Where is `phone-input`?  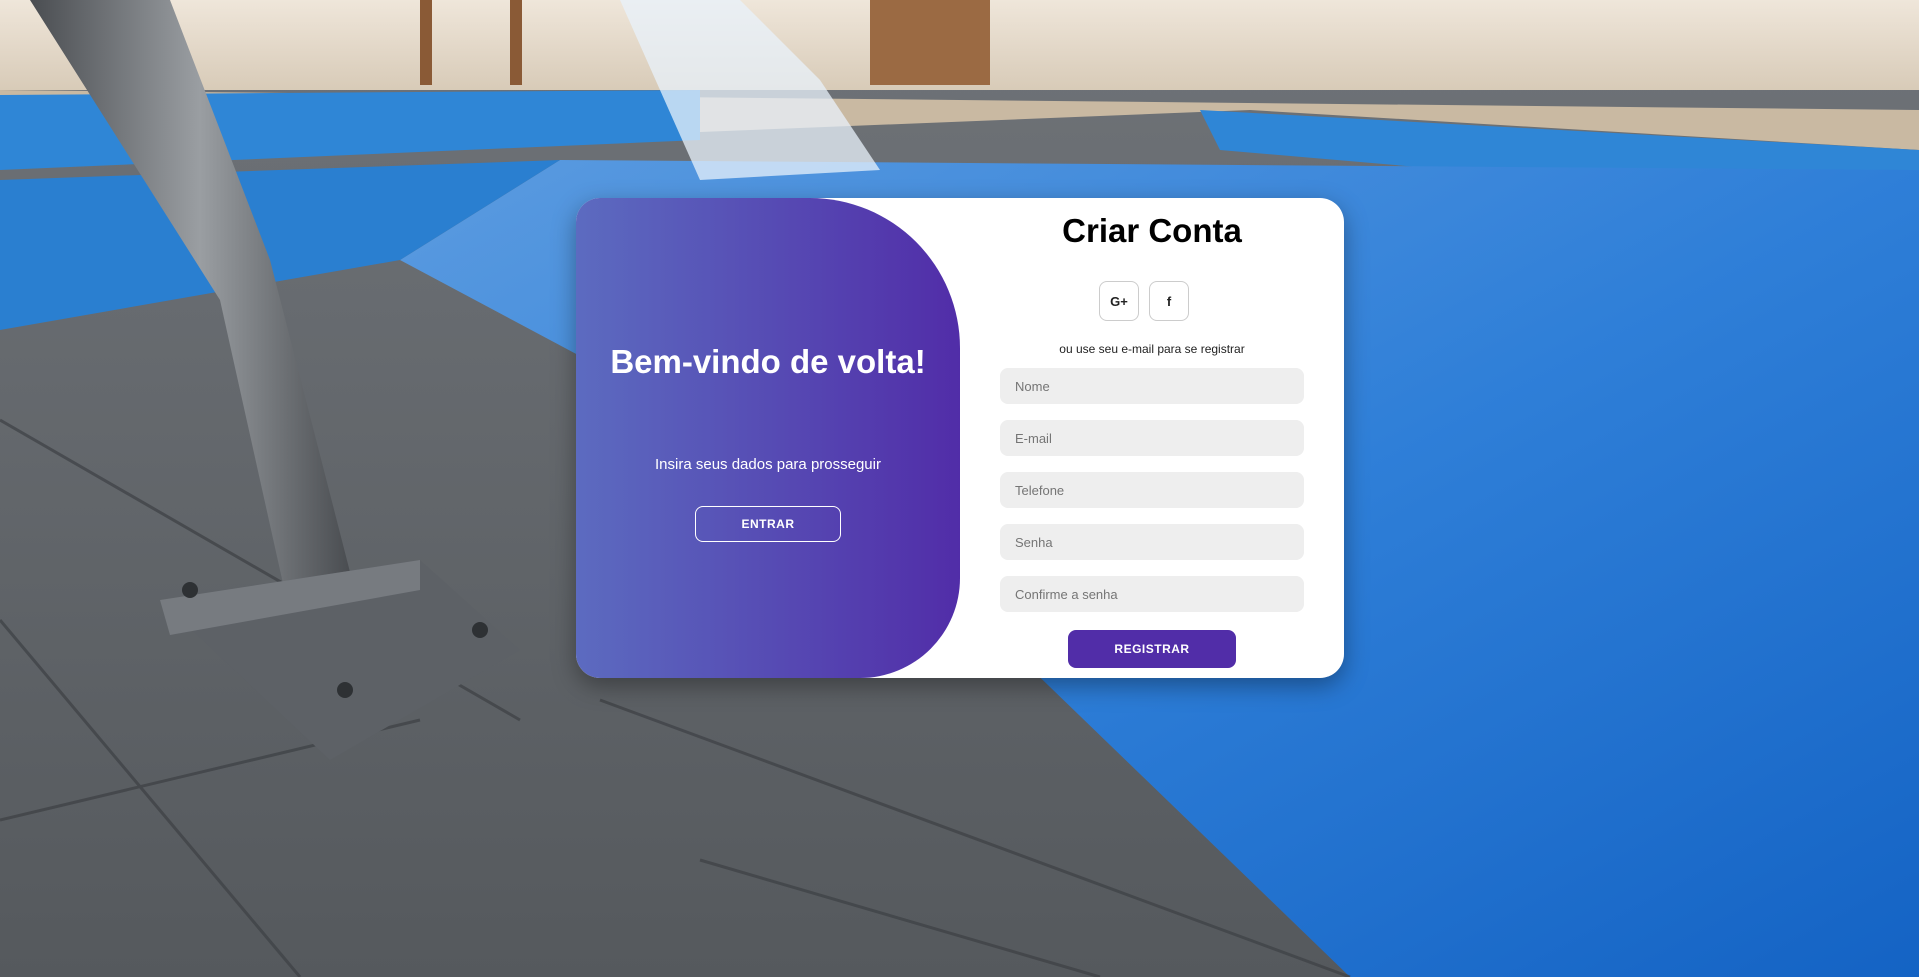
phone-input is located at coordinates (1152, 490).